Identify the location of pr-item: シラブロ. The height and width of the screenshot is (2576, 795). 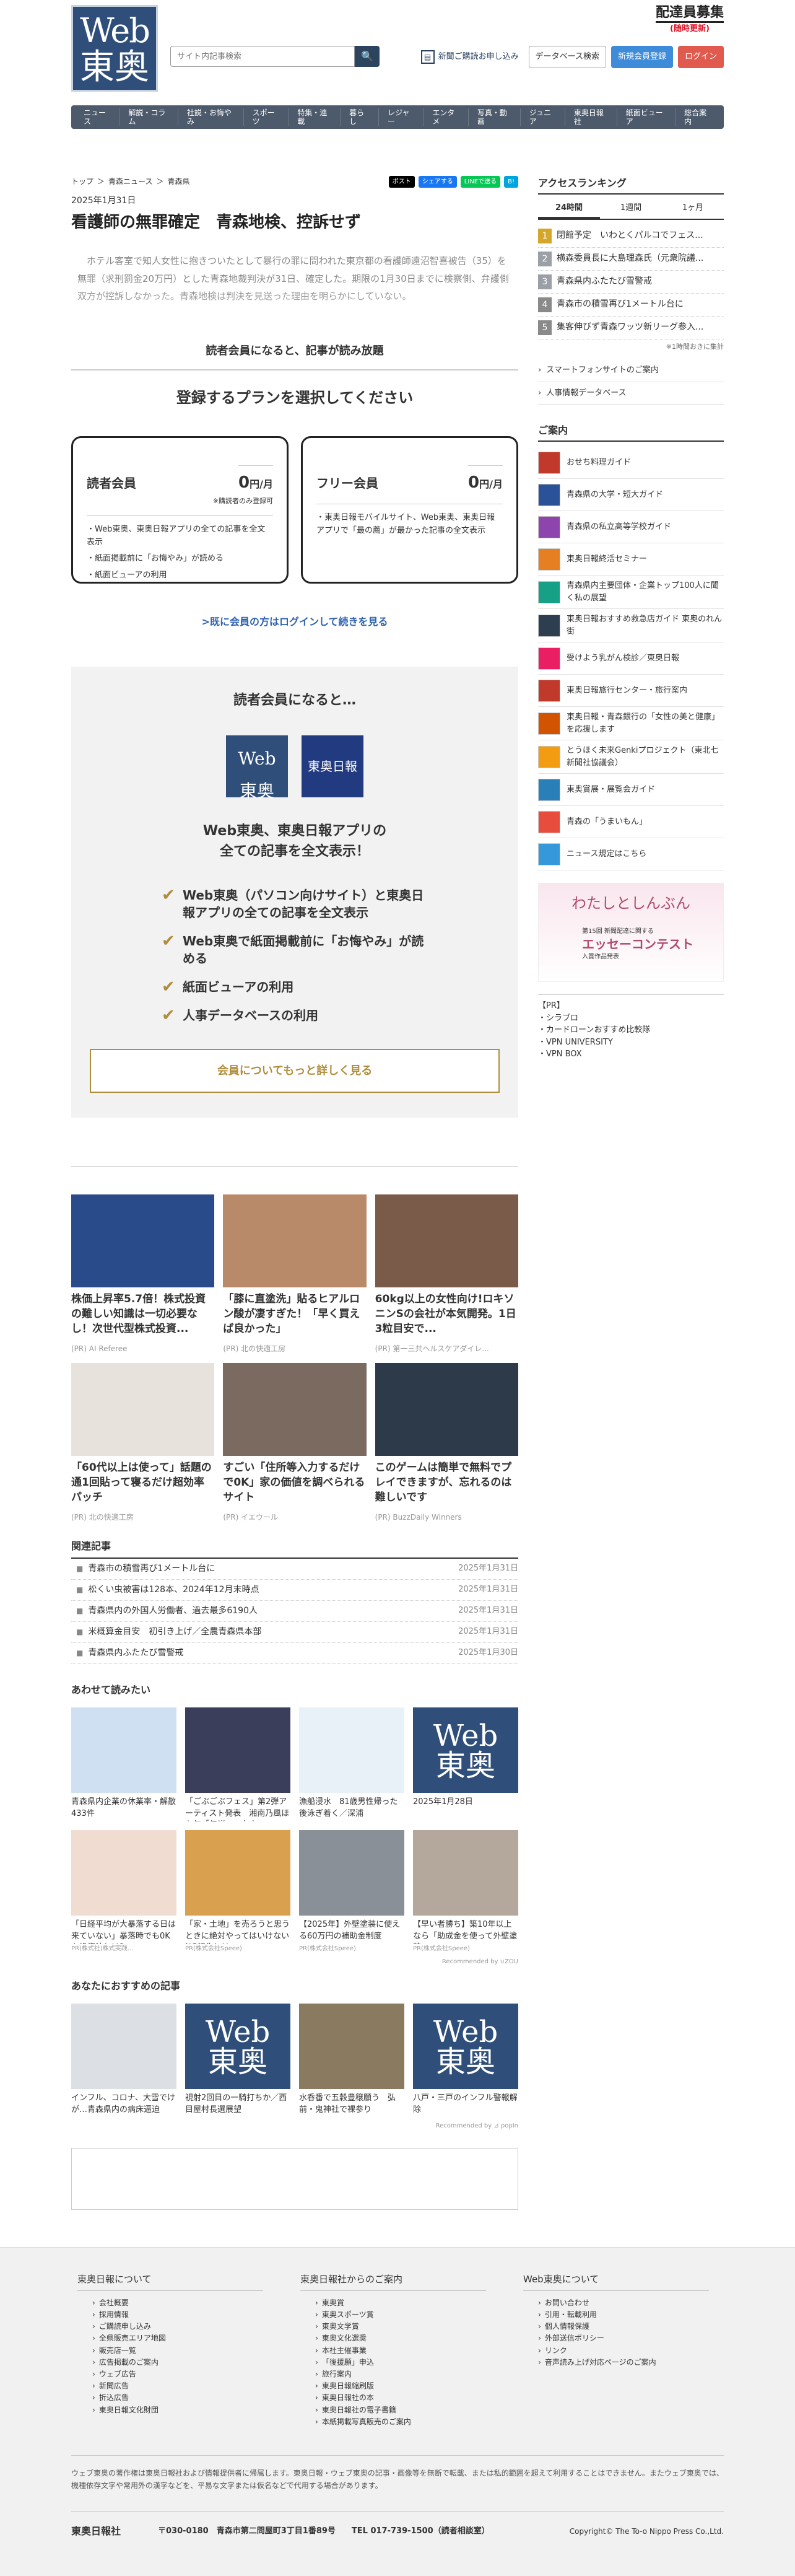
(631, 1018).